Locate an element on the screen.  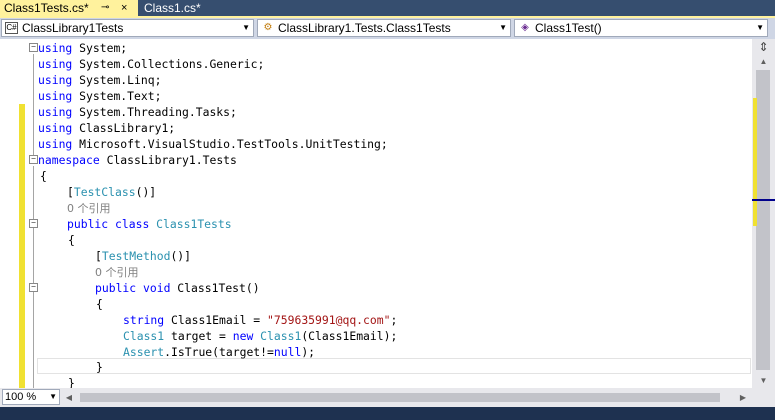
code-line: using System; is located at coordinates (83, 48).